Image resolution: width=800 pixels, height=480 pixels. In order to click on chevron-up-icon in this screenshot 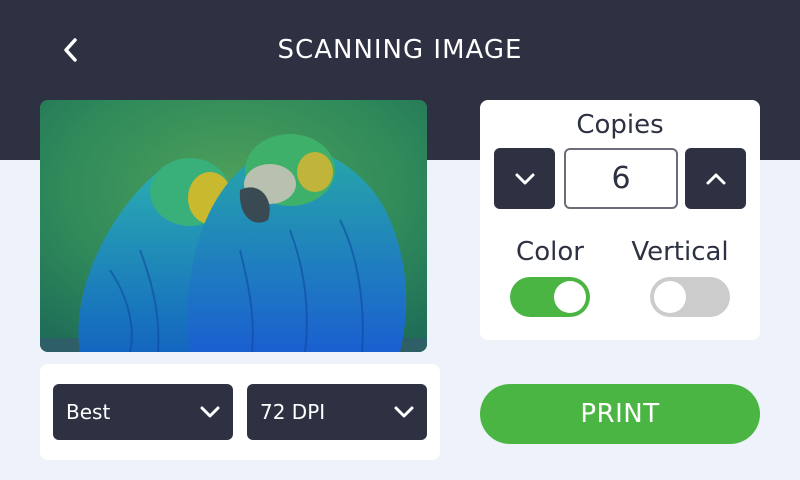, I will do `click(715, 178)`.